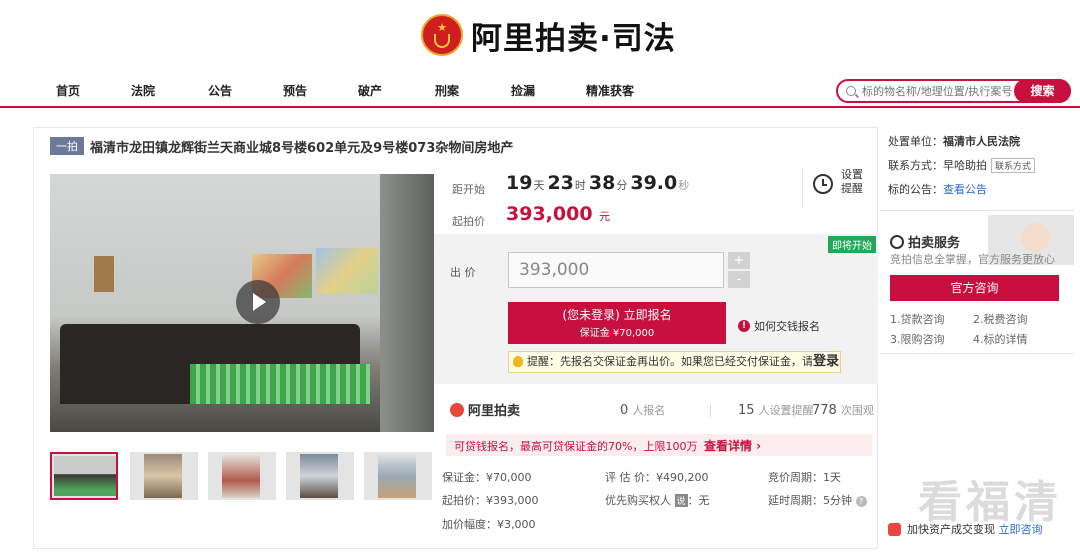 This screenshot has height=555, width=1080. Describe the element at coordinates (917, 319) in the screenshot. I see `consult-loan: 1.贷款咨询` at that location.